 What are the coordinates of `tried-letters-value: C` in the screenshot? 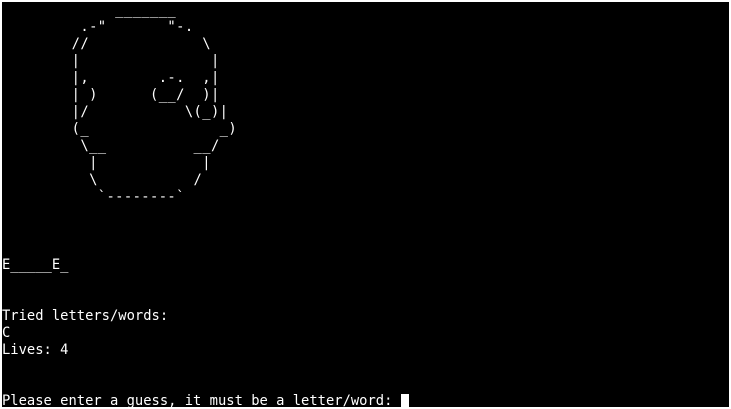 It's located at (6, 333).